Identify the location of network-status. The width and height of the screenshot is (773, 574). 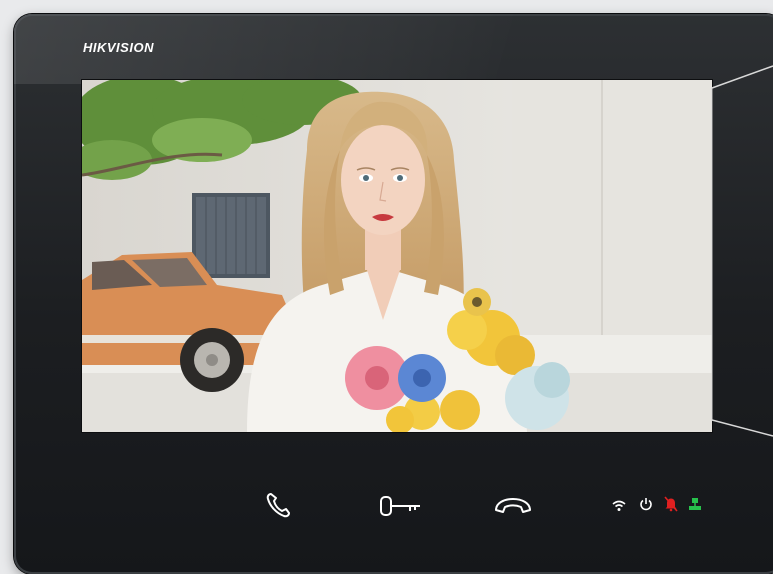
(695, 506).